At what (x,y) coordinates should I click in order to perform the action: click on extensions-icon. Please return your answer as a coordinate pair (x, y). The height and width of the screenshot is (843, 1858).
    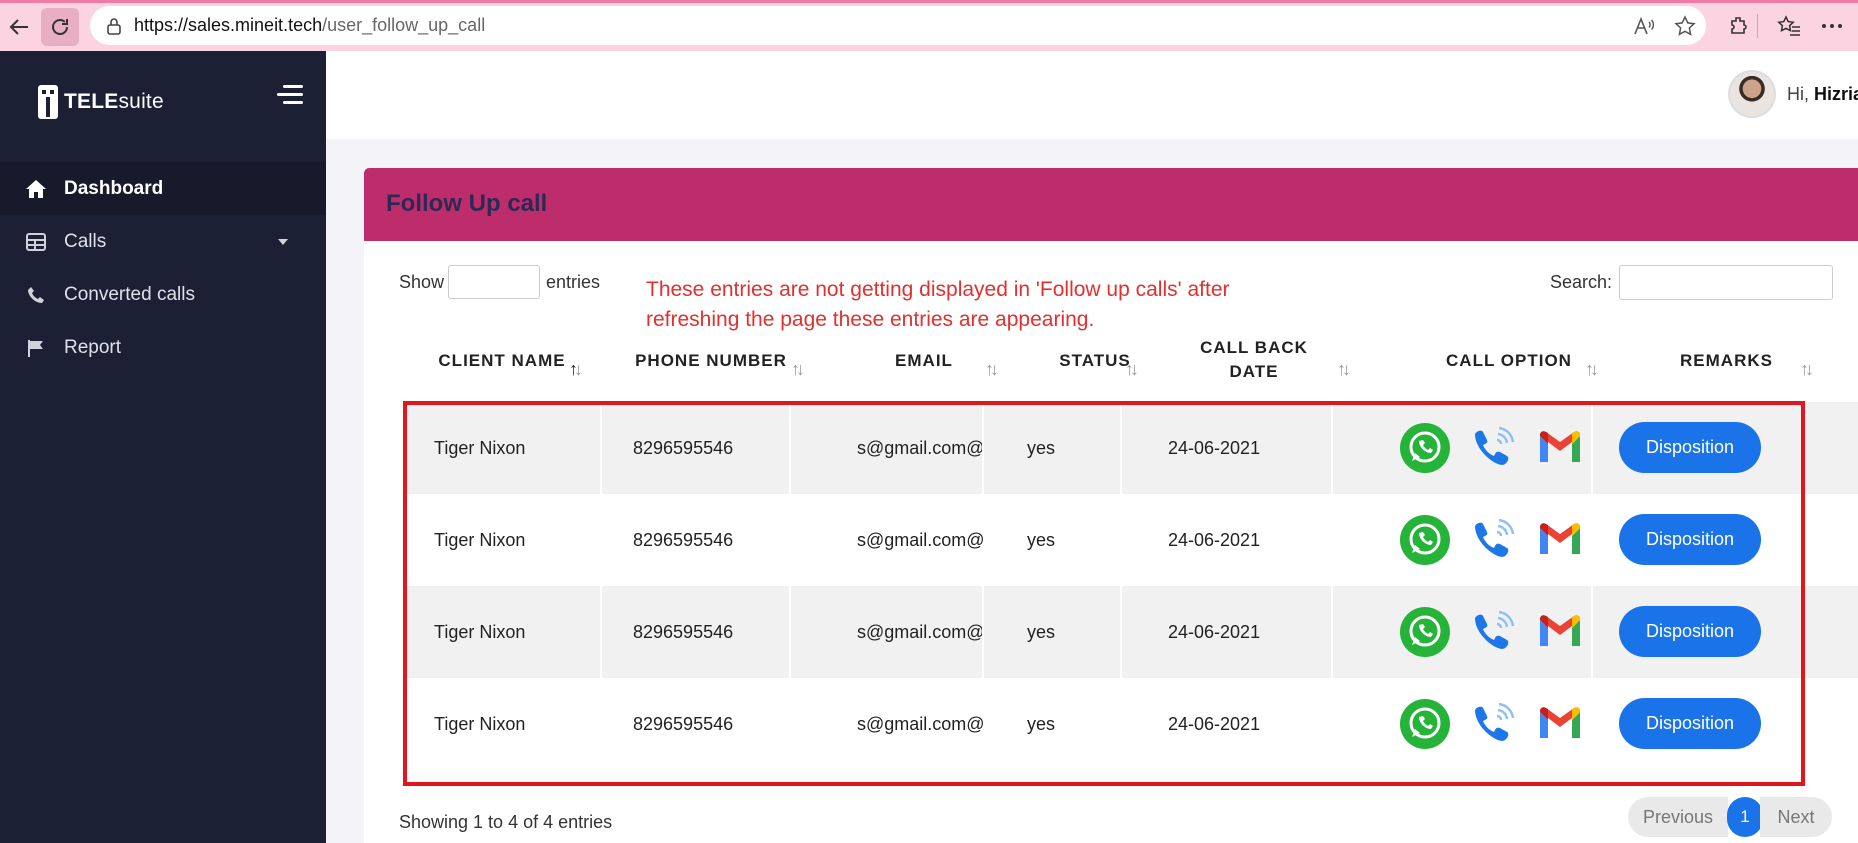
    Looking at the image, I should click on (1739, 26).